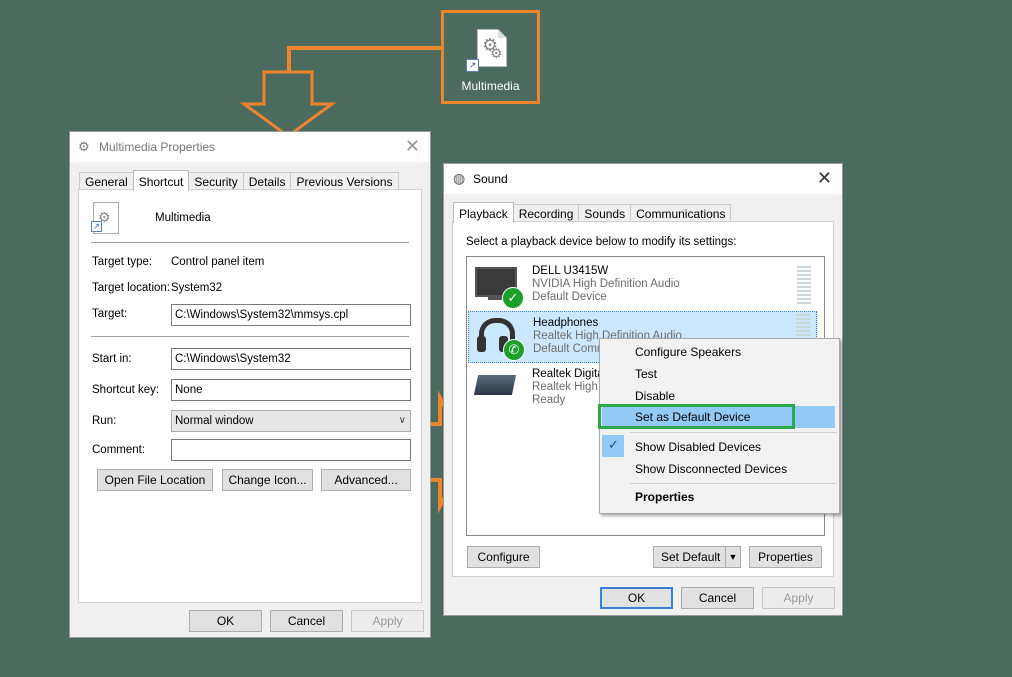  What do you see at coordinates (613, 444) in the screenshot?
I see `checkmark-icon: ✓` at bounding box center [613, 444].